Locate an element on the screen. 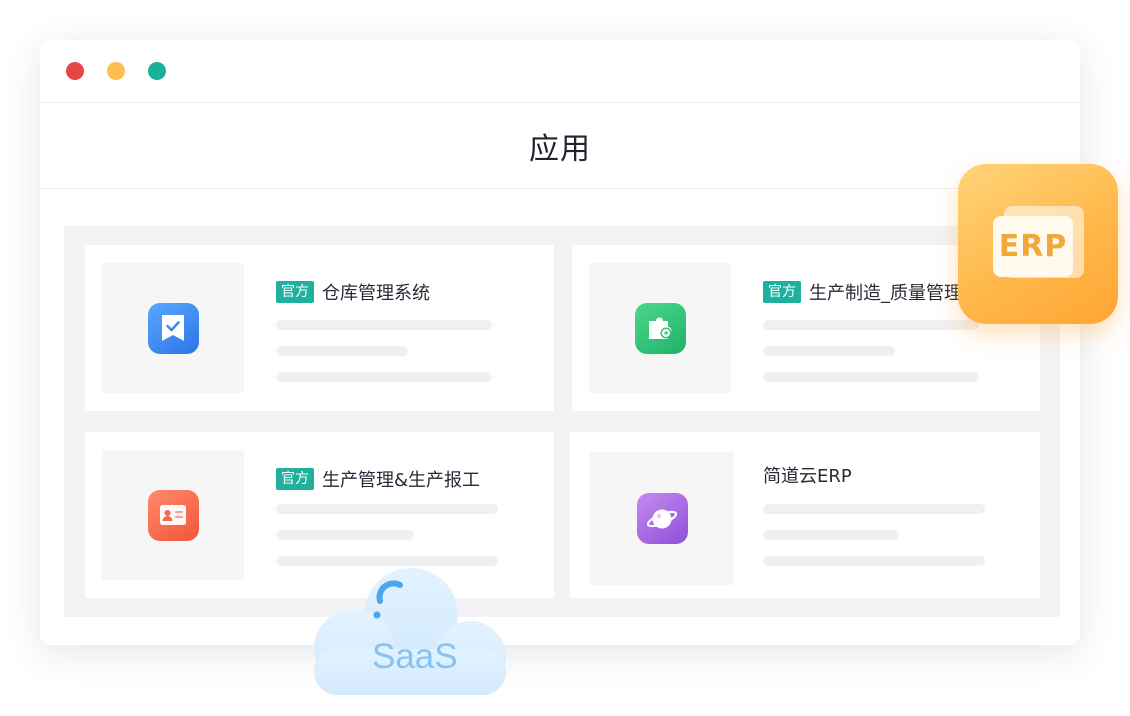 The image size is (1130, 716). window-titlebar is located at coordinates (560, 71).